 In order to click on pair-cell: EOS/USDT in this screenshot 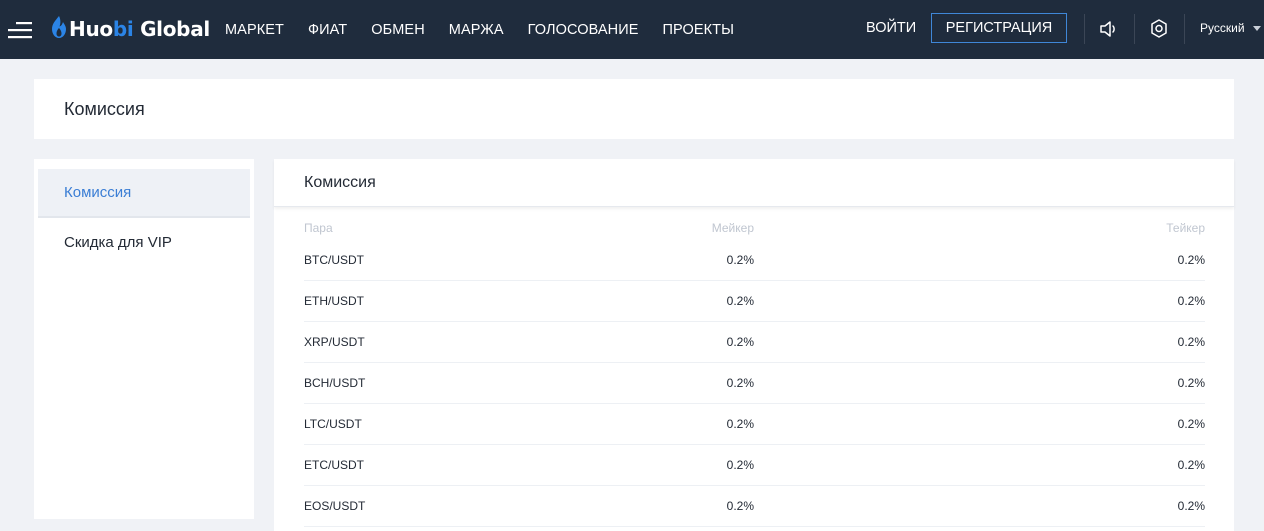, I will do `click(335, 506)`.